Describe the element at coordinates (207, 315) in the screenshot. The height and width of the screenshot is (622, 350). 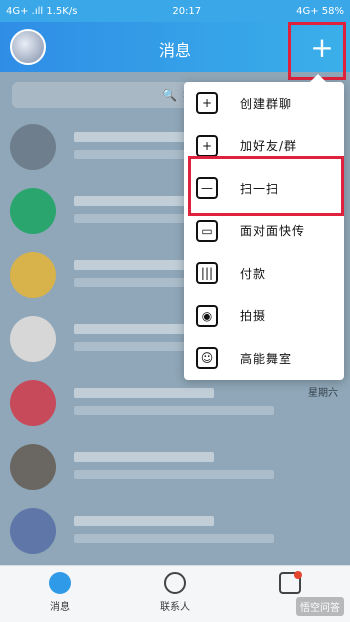
I see `camera-icon: ◉` at that location.